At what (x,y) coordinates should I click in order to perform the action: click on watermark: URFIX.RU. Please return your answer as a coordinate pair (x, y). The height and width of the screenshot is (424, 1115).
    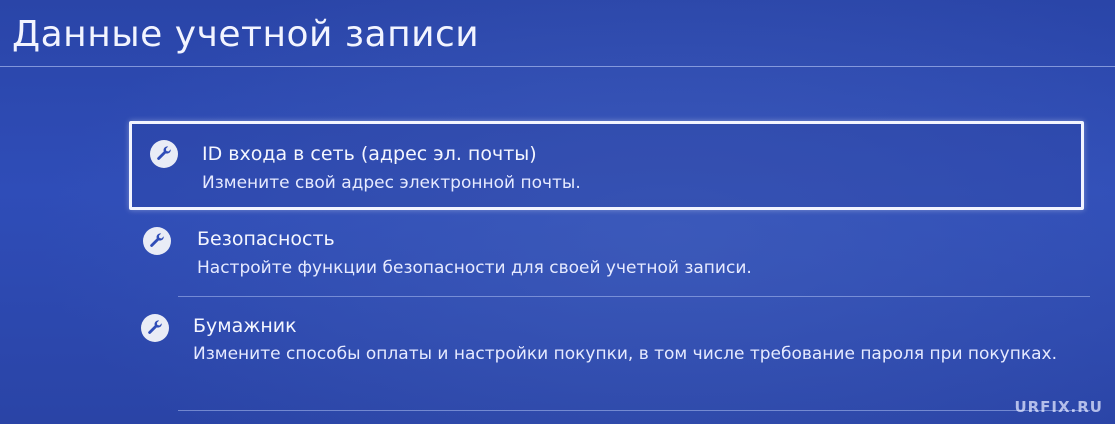
    Looking at the image, I should click on (1058, 407).